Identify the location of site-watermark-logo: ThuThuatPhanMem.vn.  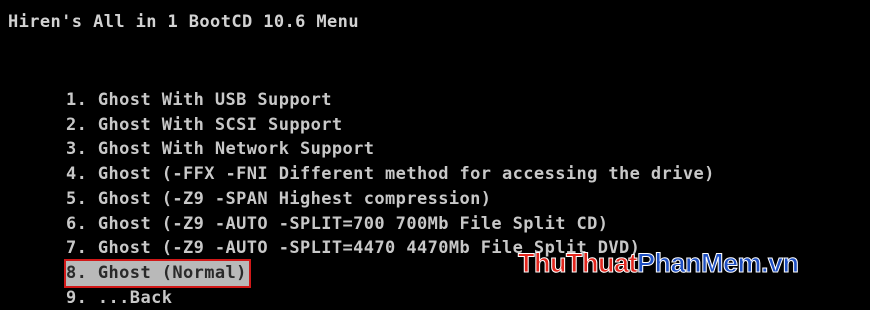
(659, 263).